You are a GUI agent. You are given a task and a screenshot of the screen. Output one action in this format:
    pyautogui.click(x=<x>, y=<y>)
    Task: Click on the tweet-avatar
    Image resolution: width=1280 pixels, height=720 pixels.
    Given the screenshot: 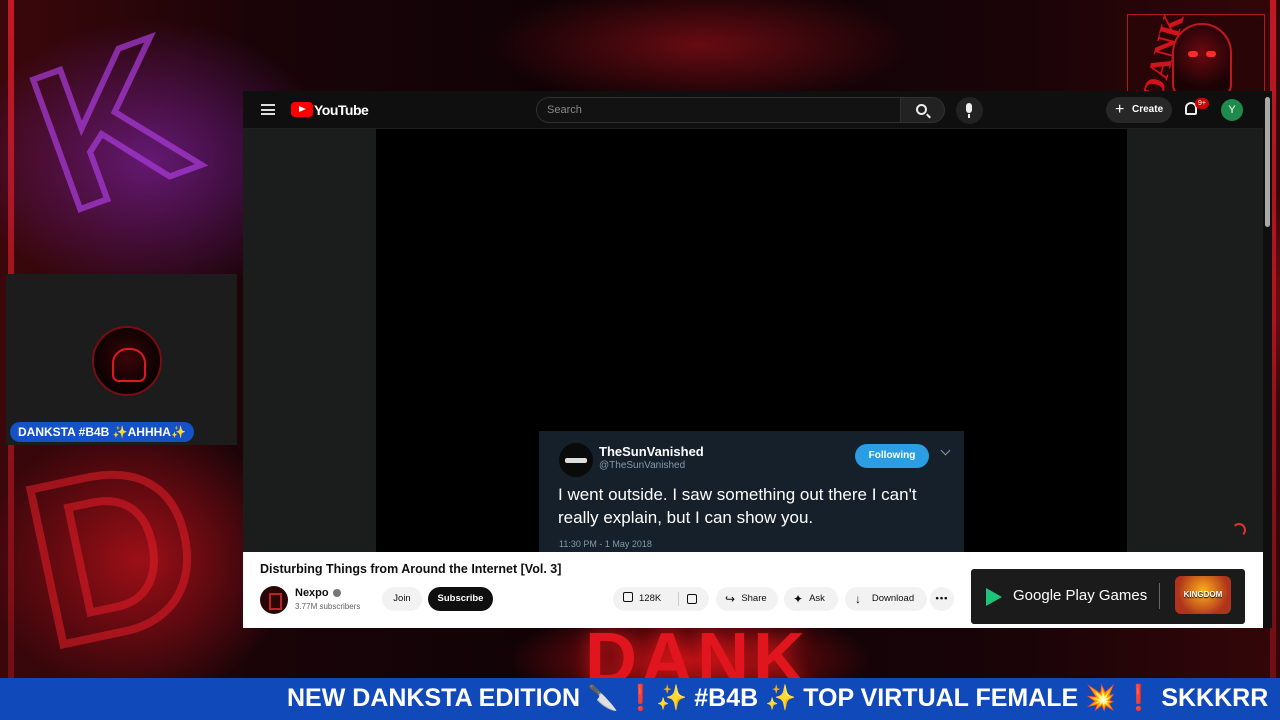 What is the action you would take?
    pyautogui.click(x=576, y=460)
    